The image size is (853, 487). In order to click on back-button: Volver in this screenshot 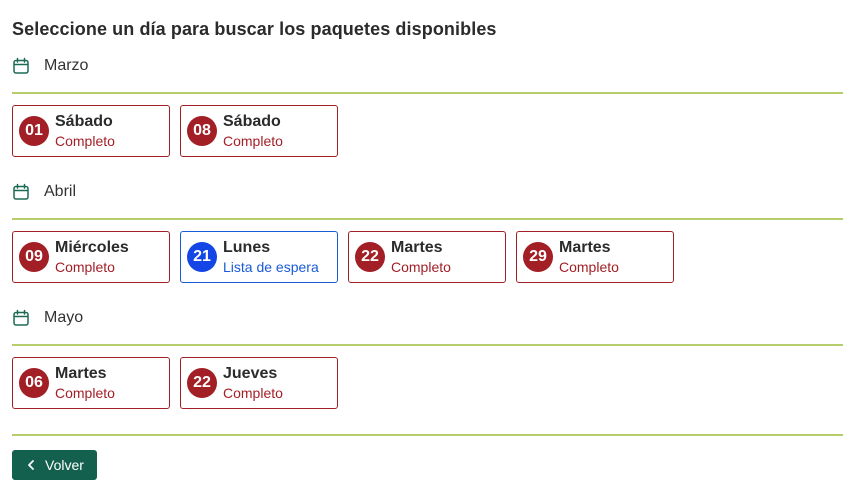, I will do `click(54, 465)`.